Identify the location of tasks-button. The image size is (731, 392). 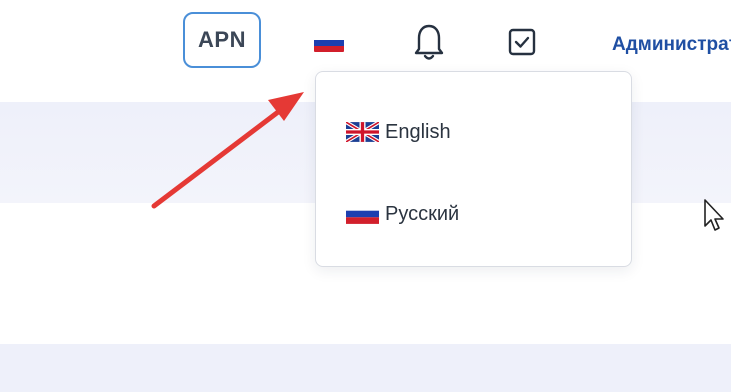
(522, 42).